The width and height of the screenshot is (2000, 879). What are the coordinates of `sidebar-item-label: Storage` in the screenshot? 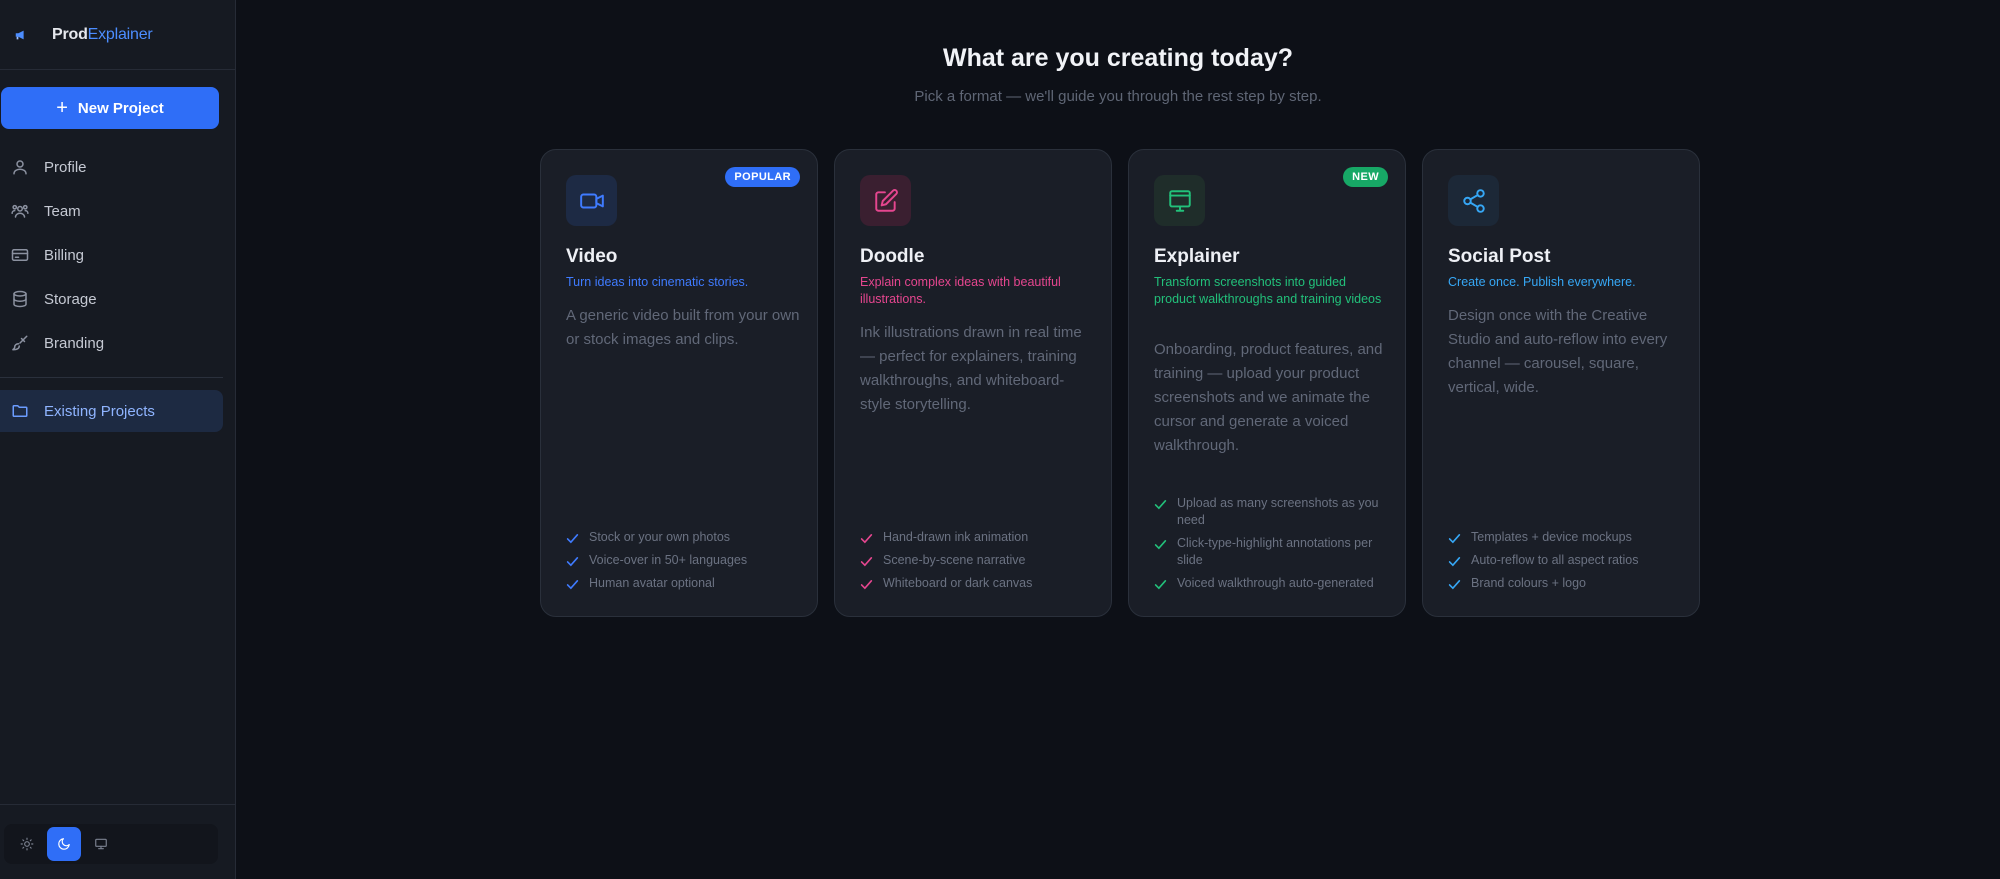 It's located at (70, 299).